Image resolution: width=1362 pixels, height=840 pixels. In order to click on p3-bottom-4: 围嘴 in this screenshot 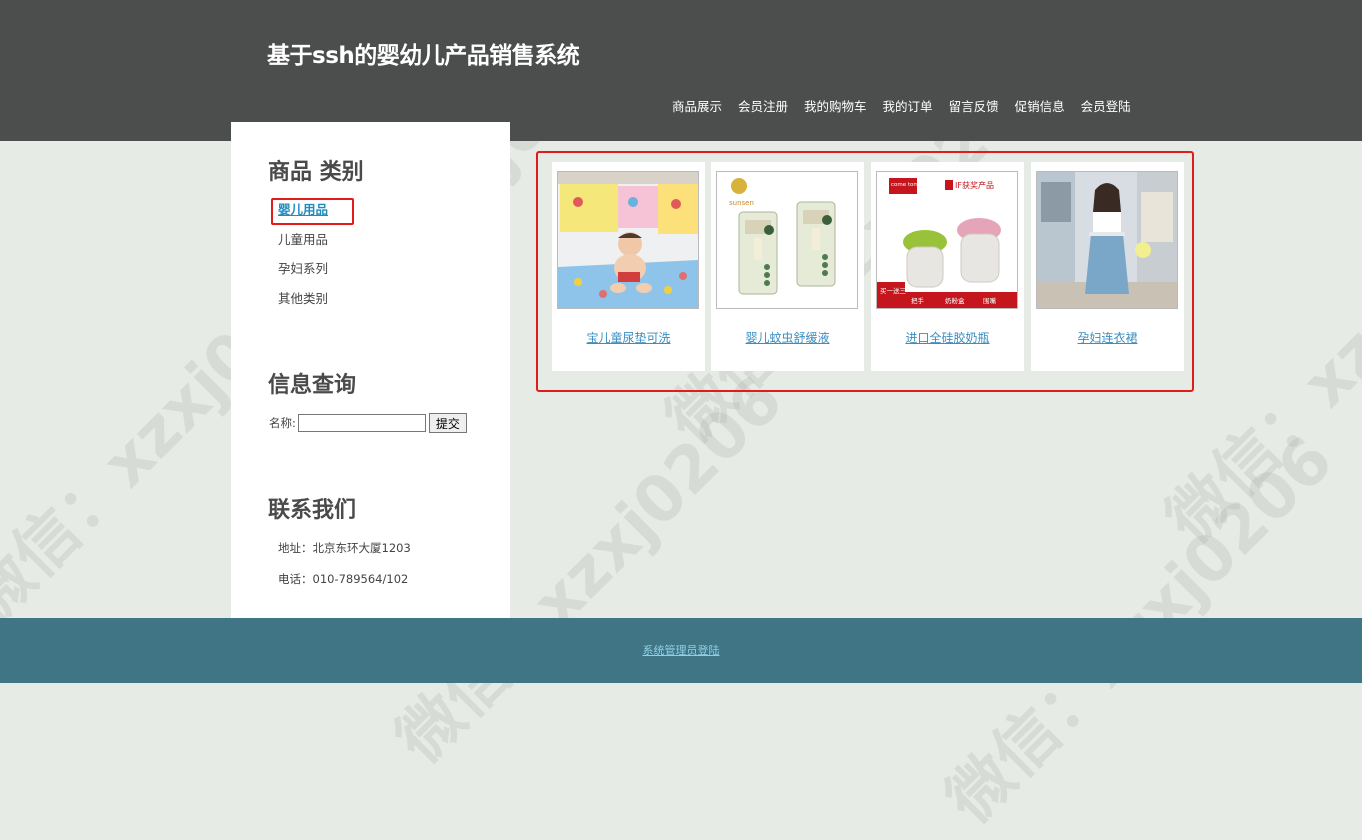, I will do `click(990, 300)`.